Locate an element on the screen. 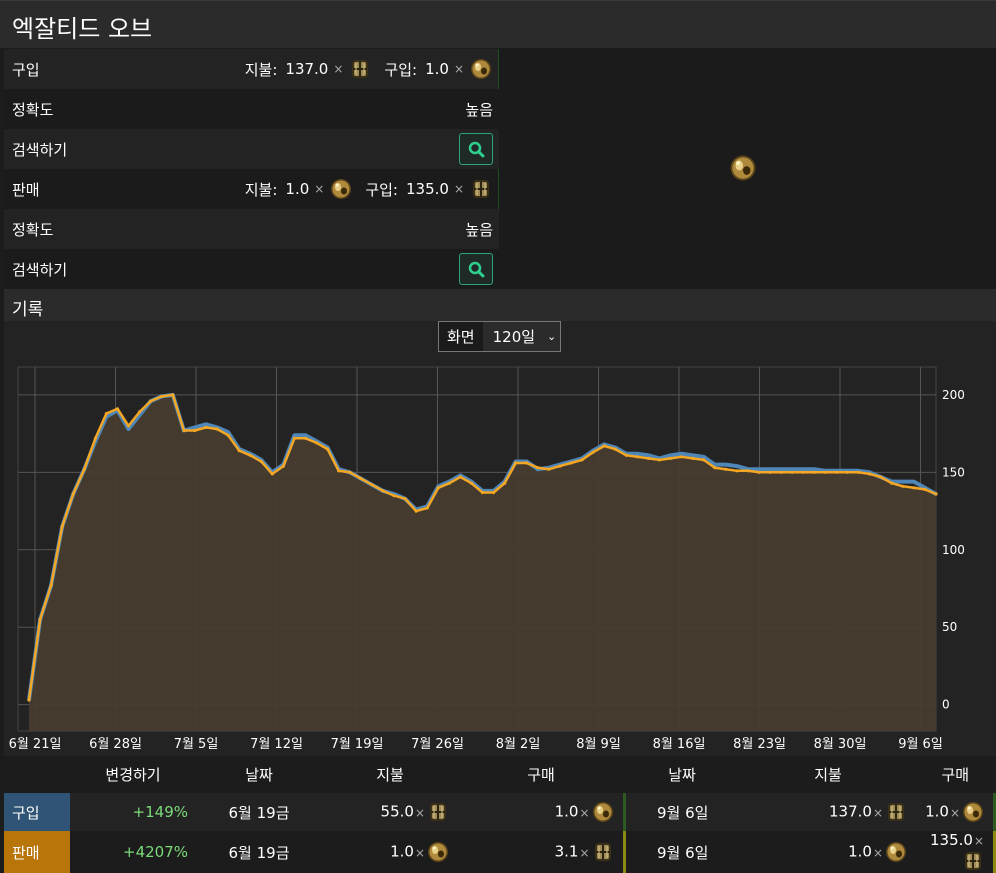 This screenshot has height=873, width=996. view-select: 120일 ⌄ is located at coordinates (521, 336).